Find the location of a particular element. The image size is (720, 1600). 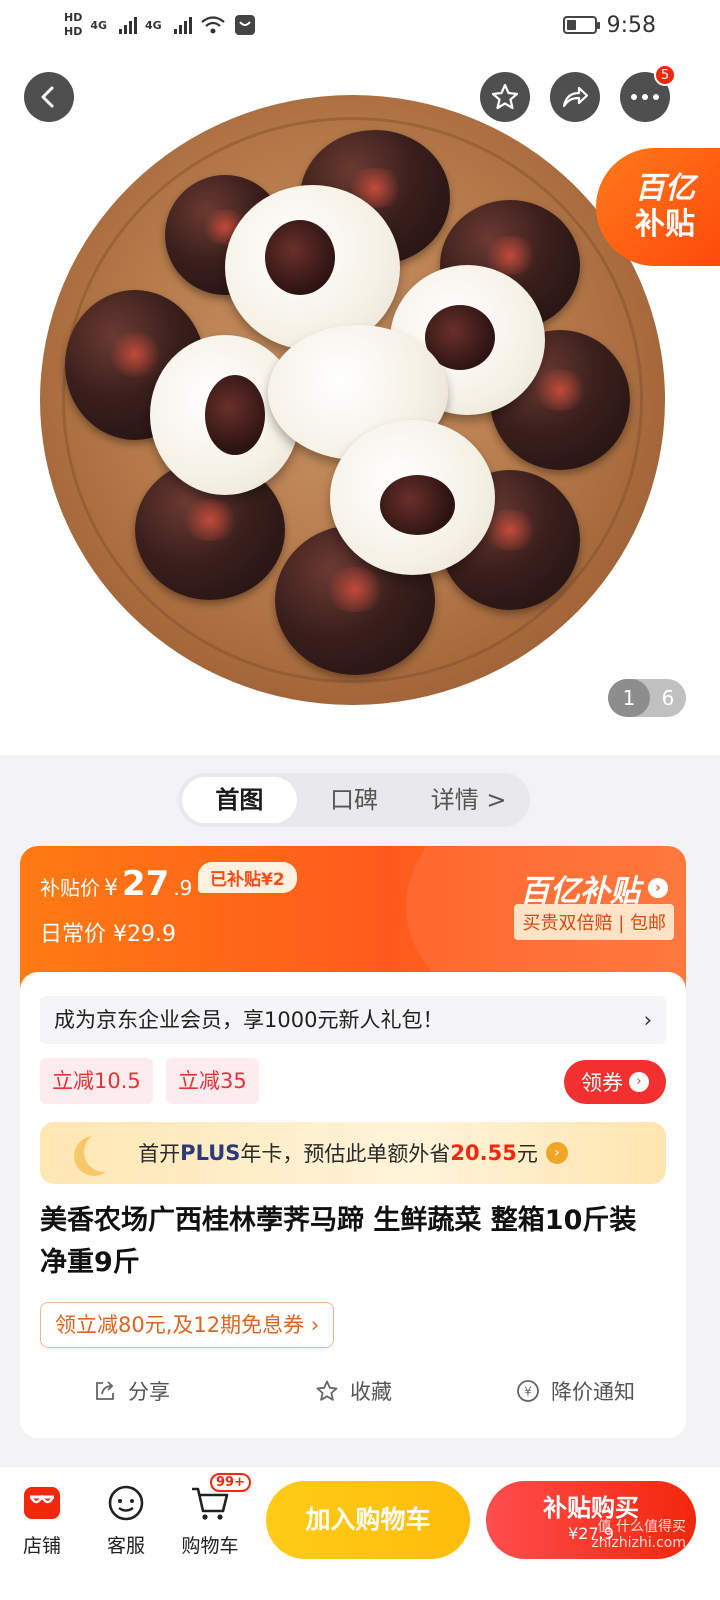

claim-coupon-button: 领券 › is located at coordinates (615, 1082).